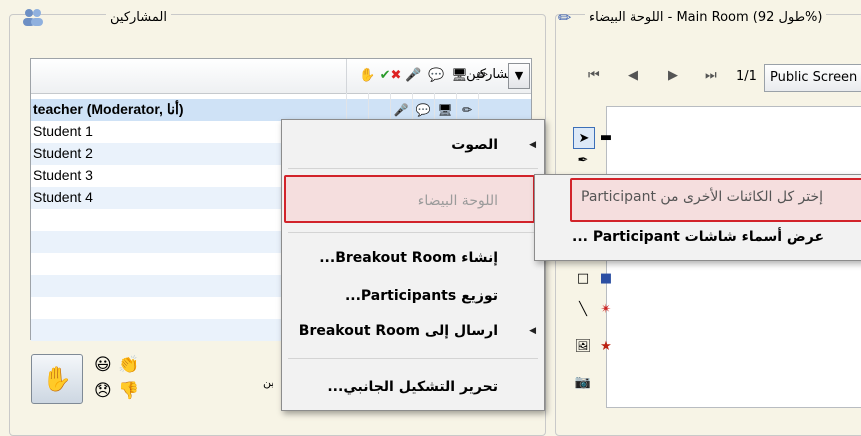 The width and height of the screenshot is (861, 436). What do you see at coordinates (401, 110) in the screenshot?
I see `microphone-status-icon: 🎤` at bounding box center [401, 110].